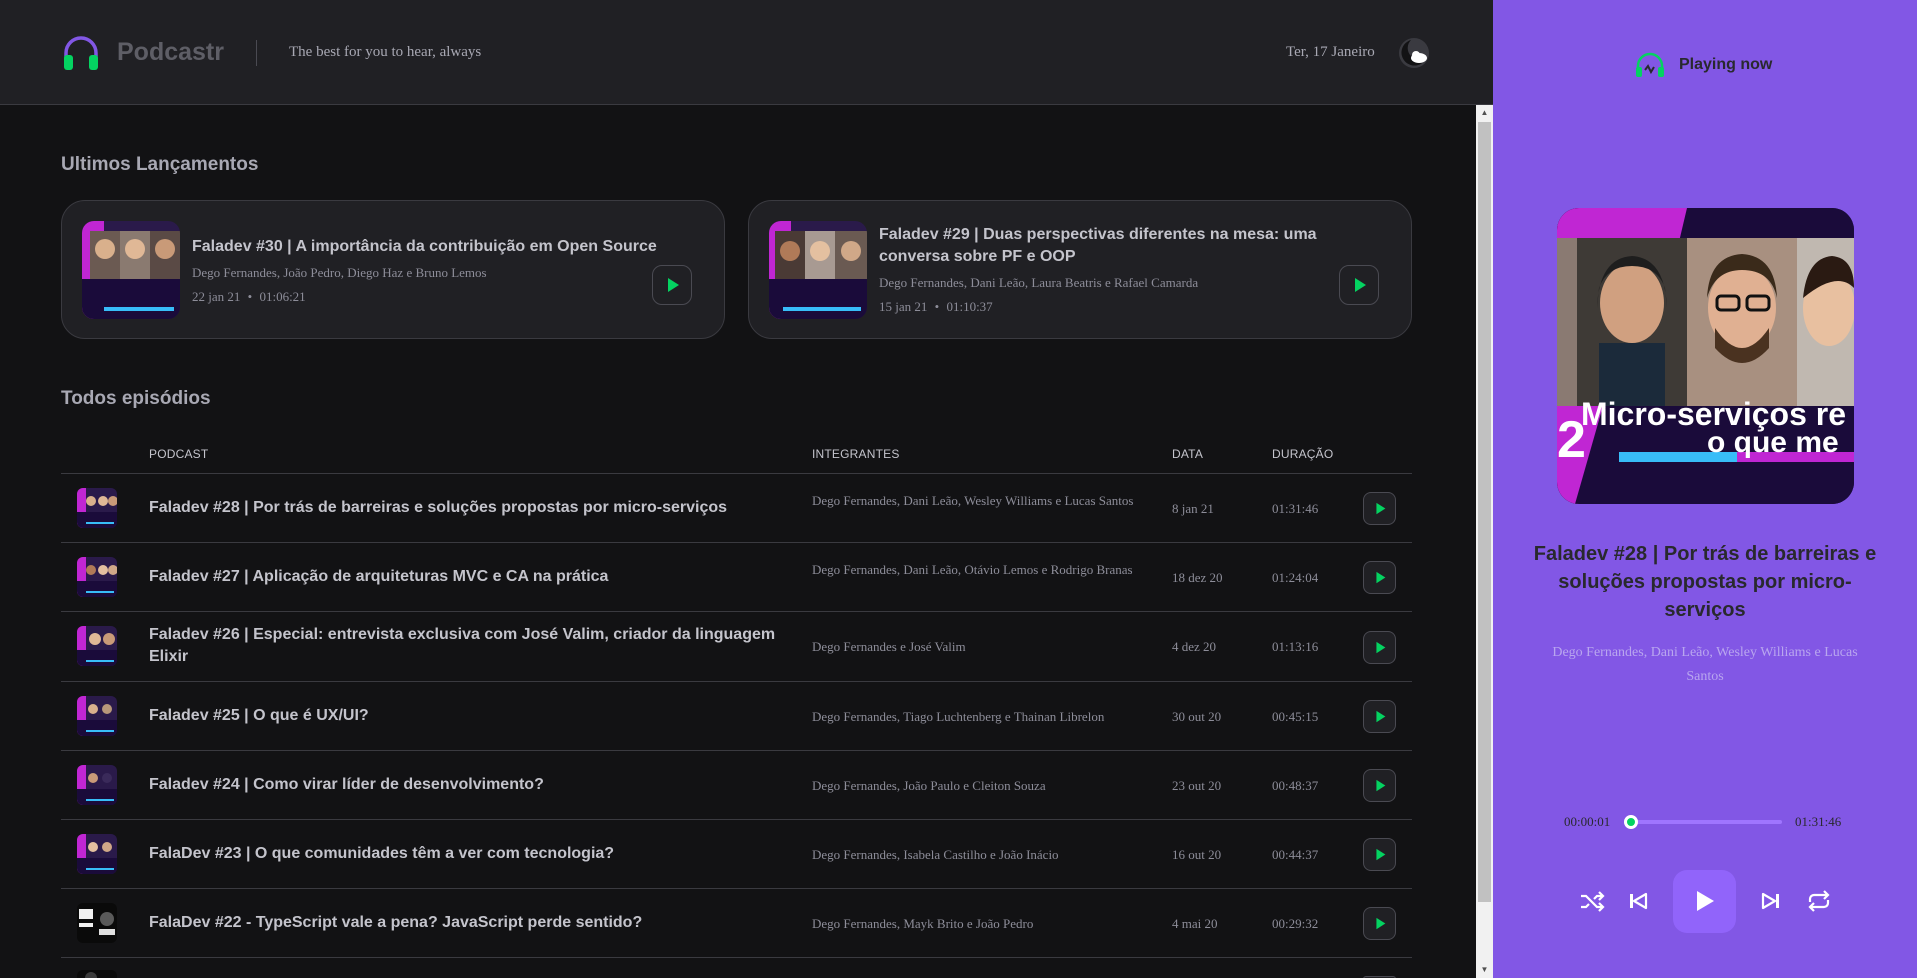 Image resolution: width=1917 pixels, height=978 pixels. Describe the element at coordinates (1195, 923) in the screenshot. I see `episode-date: 4 mai 20` at that location.